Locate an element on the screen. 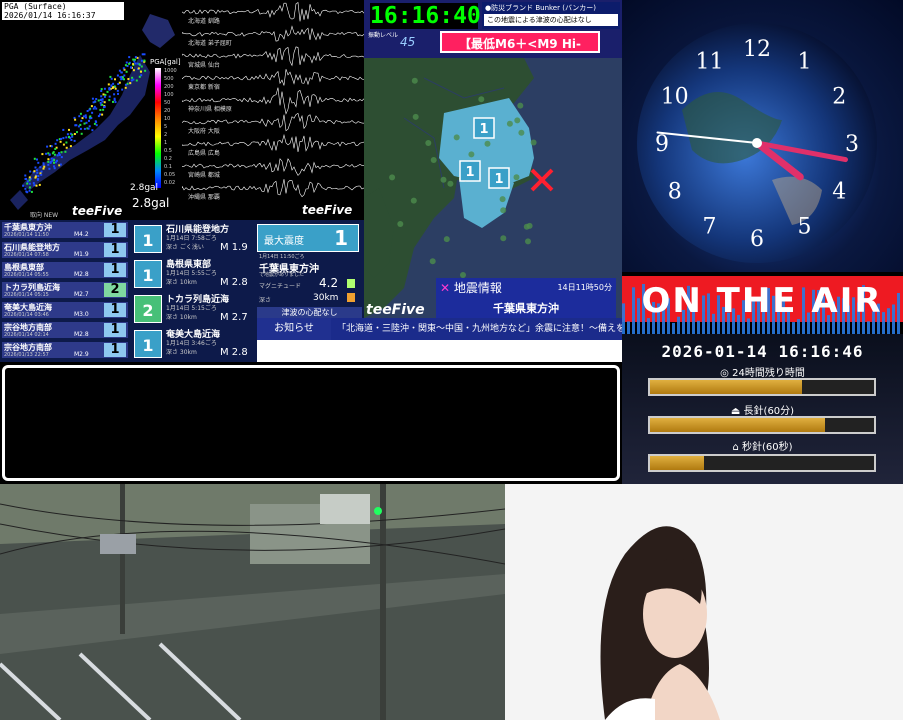 Image resolution: width=903 pixels, height=720 pixels. bar3-label-text: 秒針(60秒) is located at coordinates (767, 447).